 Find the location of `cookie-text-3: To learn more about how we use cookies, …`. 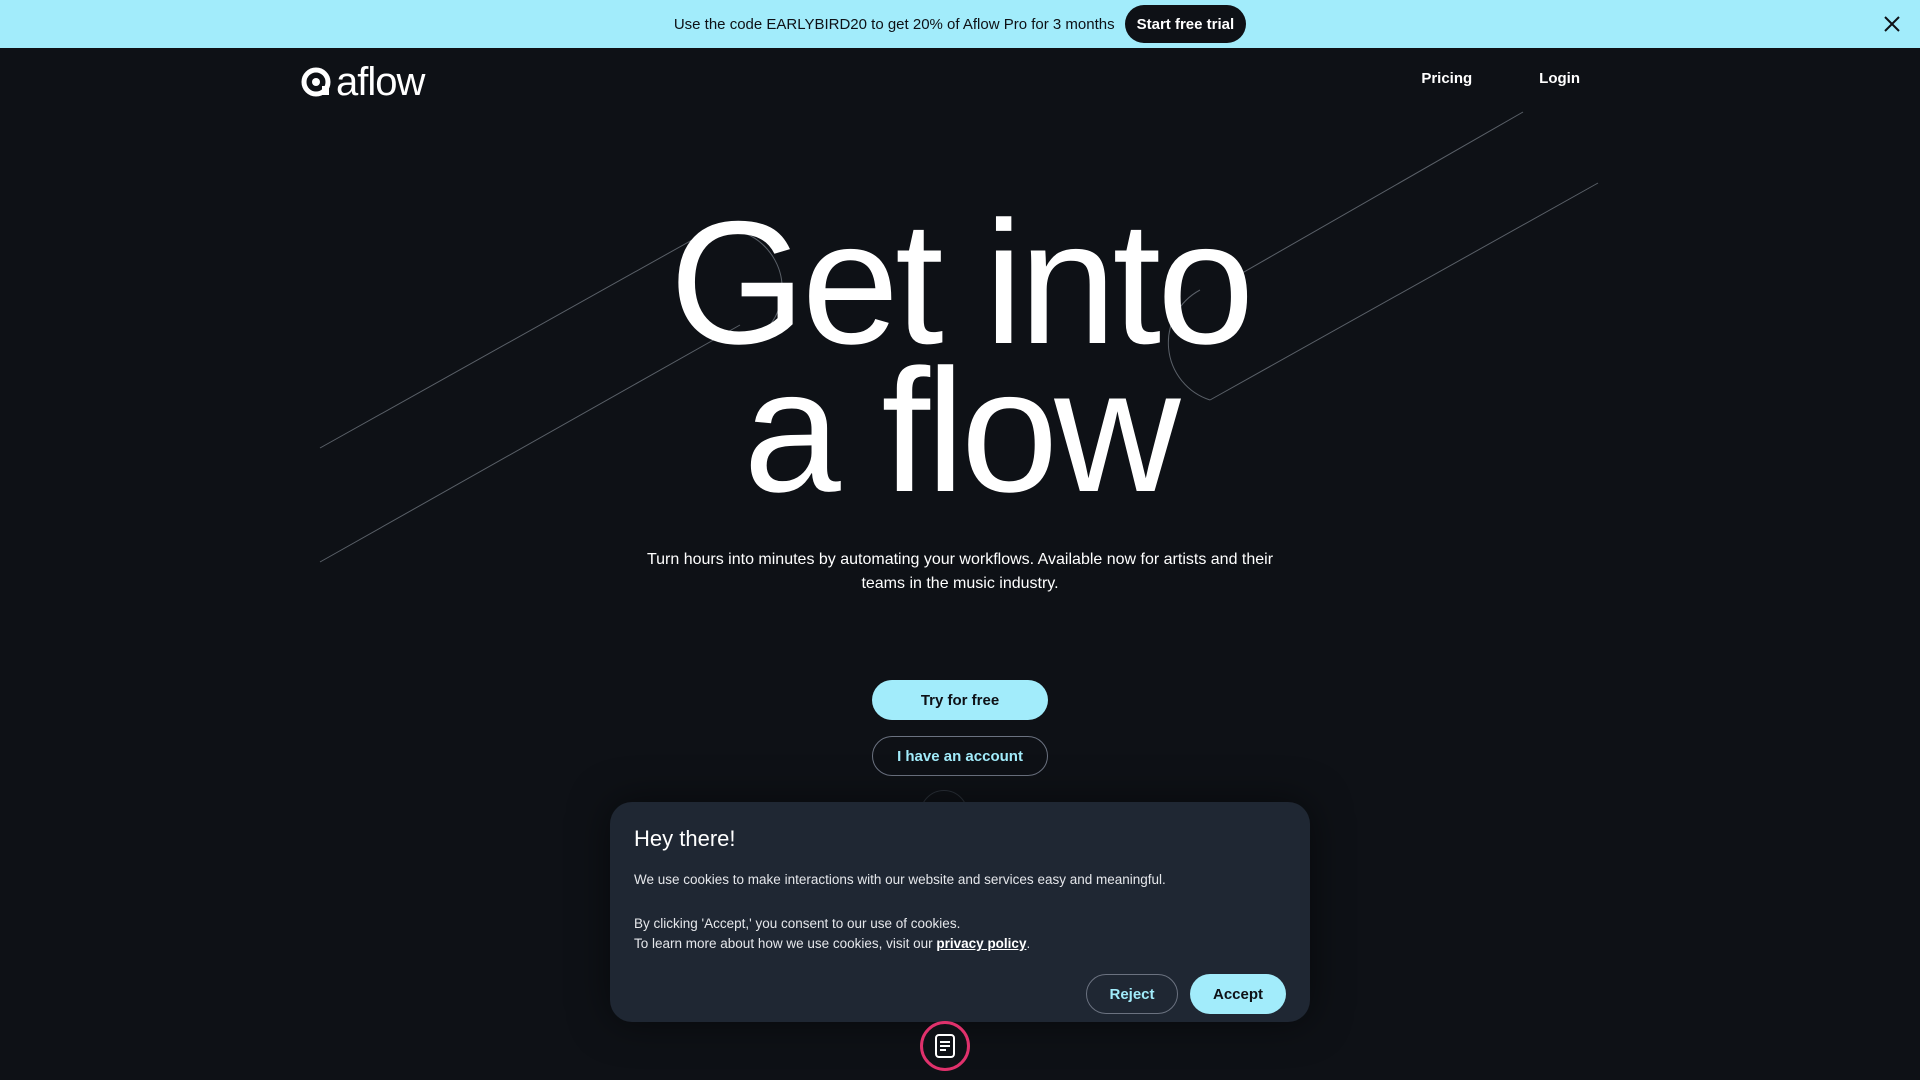

cookie-text-3: To learn more about how we use cookies, … is located at coordinates (960, 944).